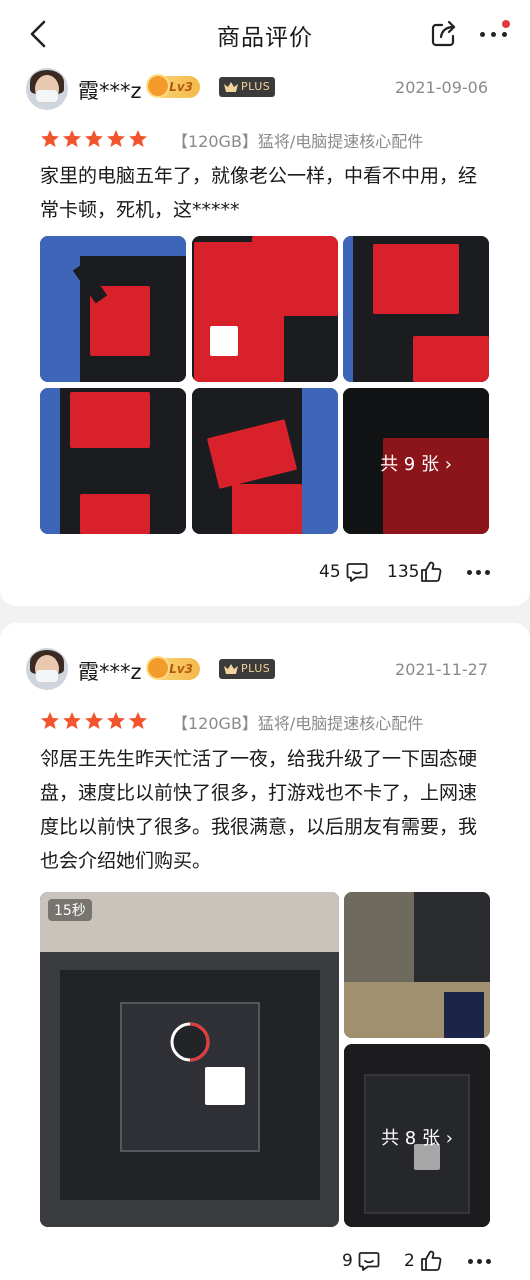 The width and height of the screenshot is (530, 1280). Describe the element at coordinates (70, 910) in the screenshot. I see `video-duration: 15秒` at that location.